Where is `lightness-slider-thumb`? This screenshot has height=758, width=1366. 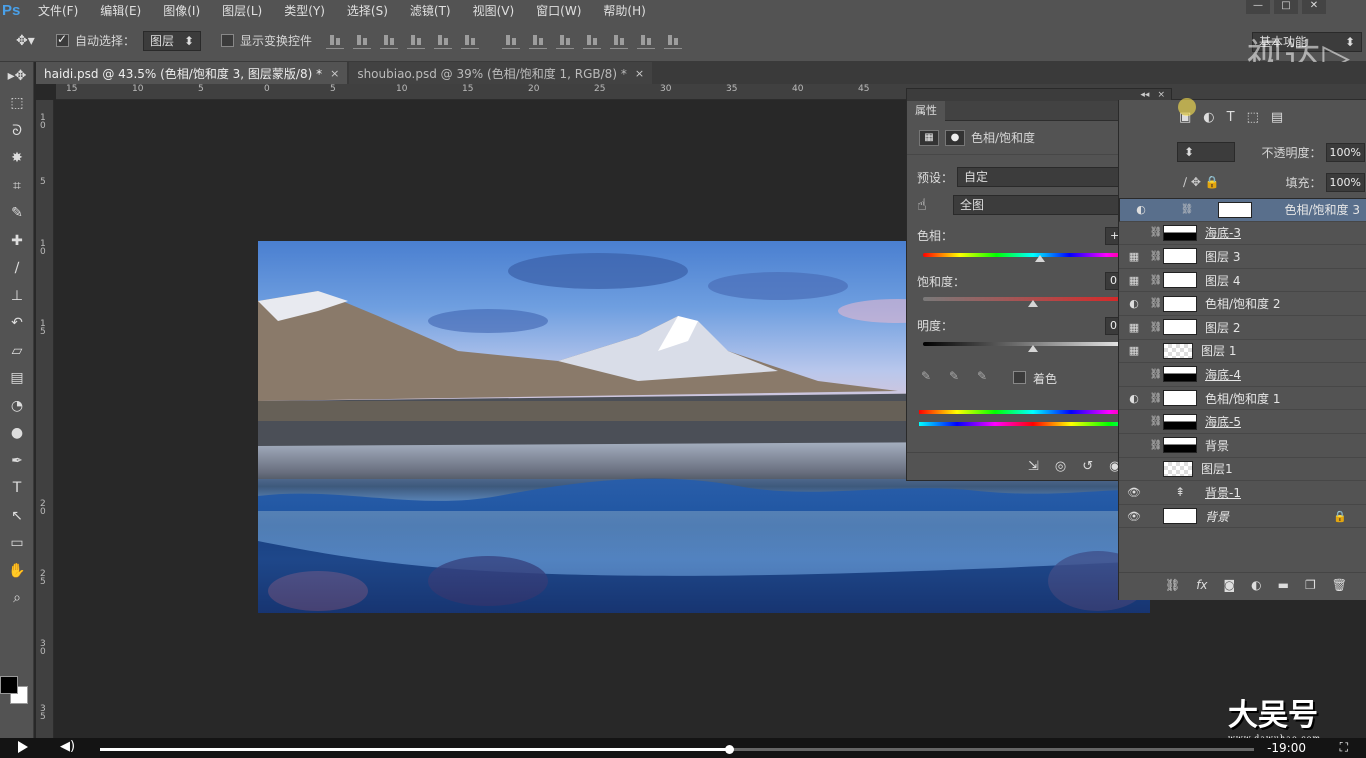 lightness-slider-thumb is located at coordinates (1033, 348).